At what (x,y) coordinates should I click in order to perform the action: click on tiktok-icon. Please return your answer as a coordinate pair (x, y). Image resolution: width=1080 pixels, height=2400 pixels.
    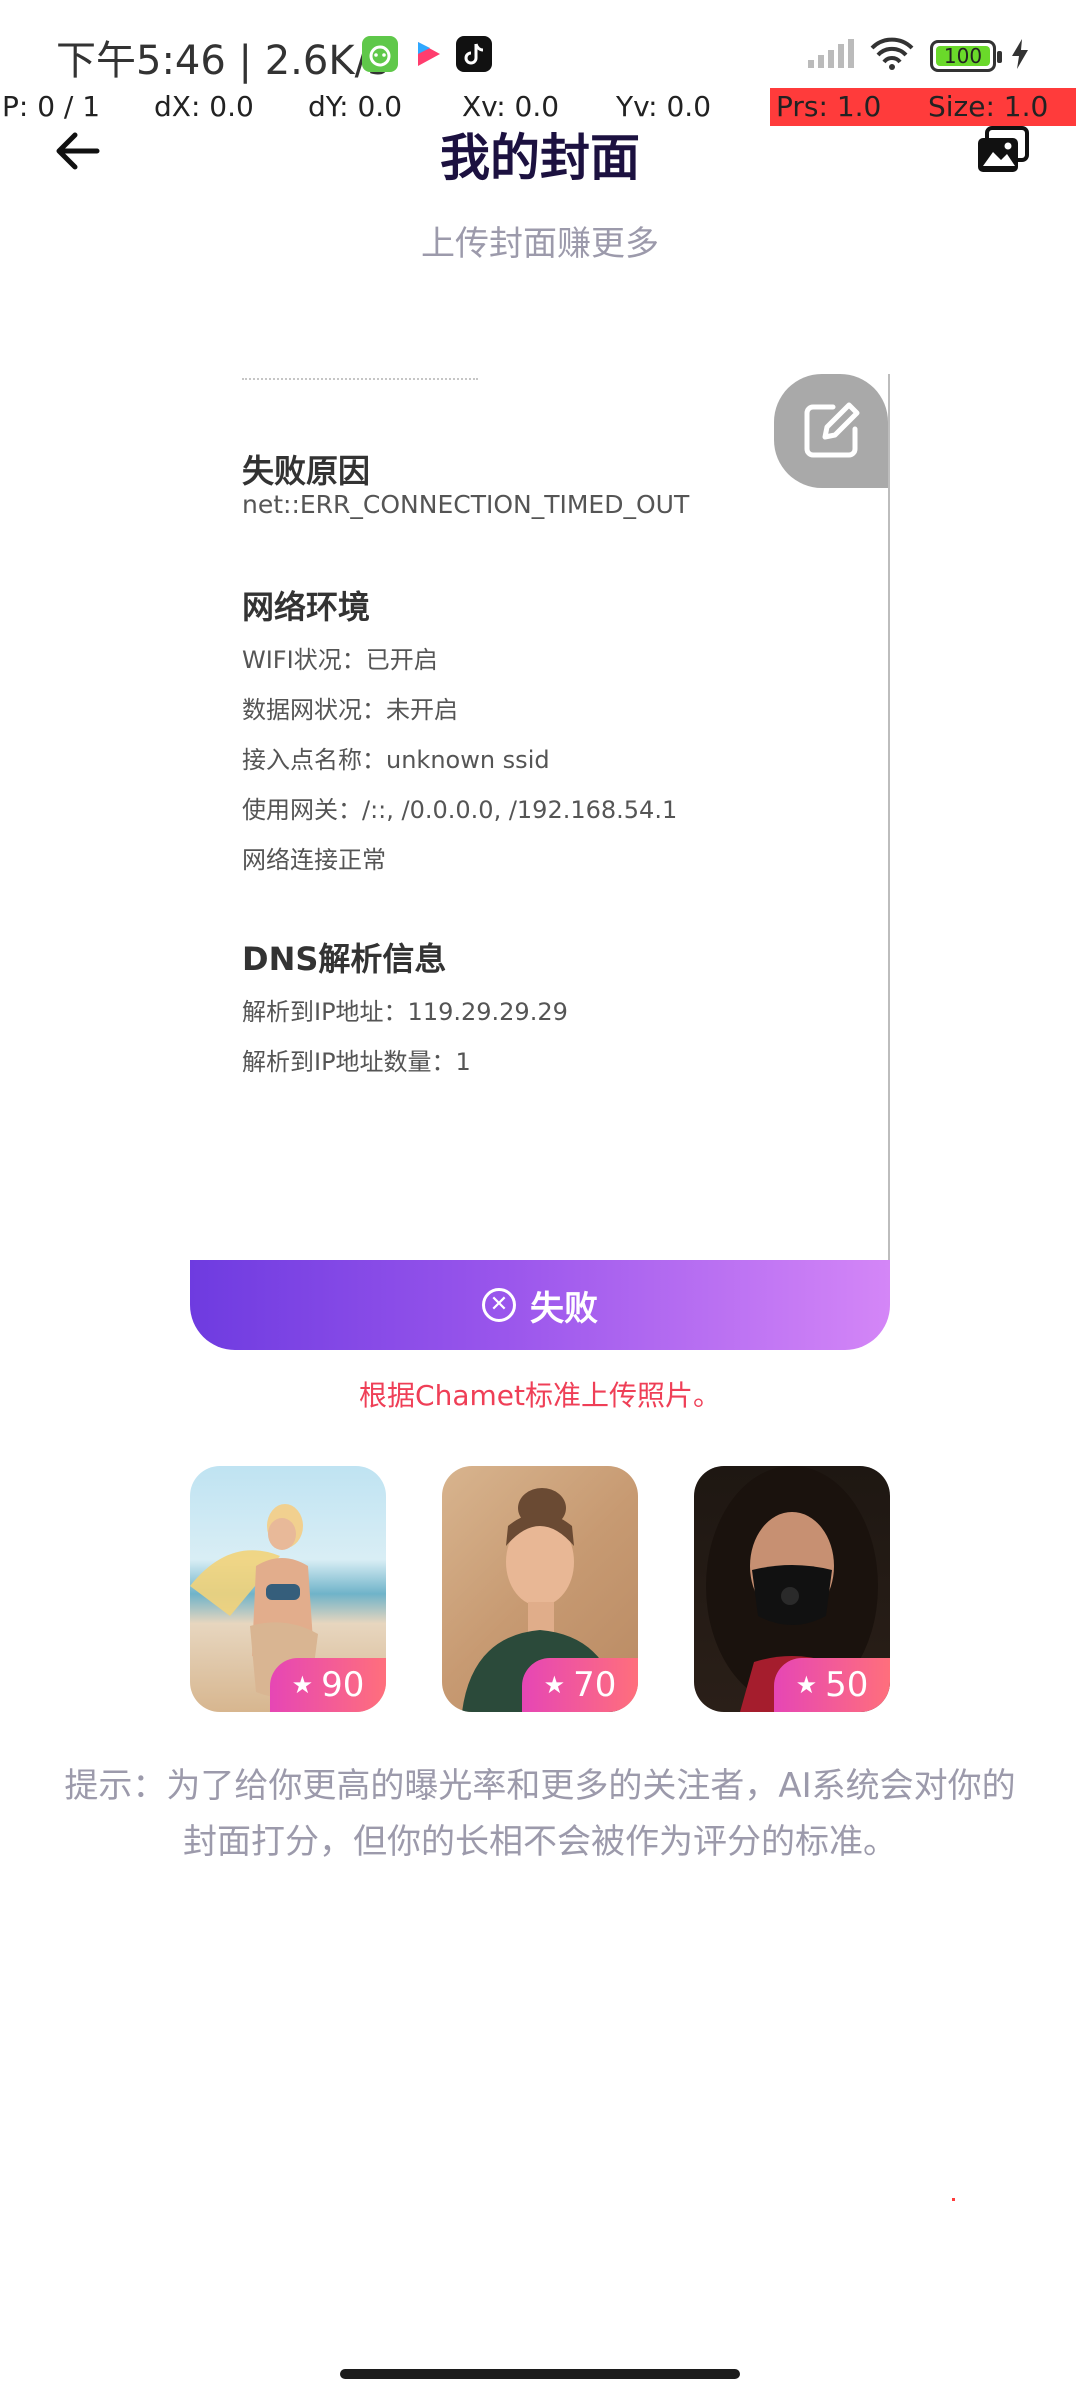
    Looking at the image, I should click on (474, 54).